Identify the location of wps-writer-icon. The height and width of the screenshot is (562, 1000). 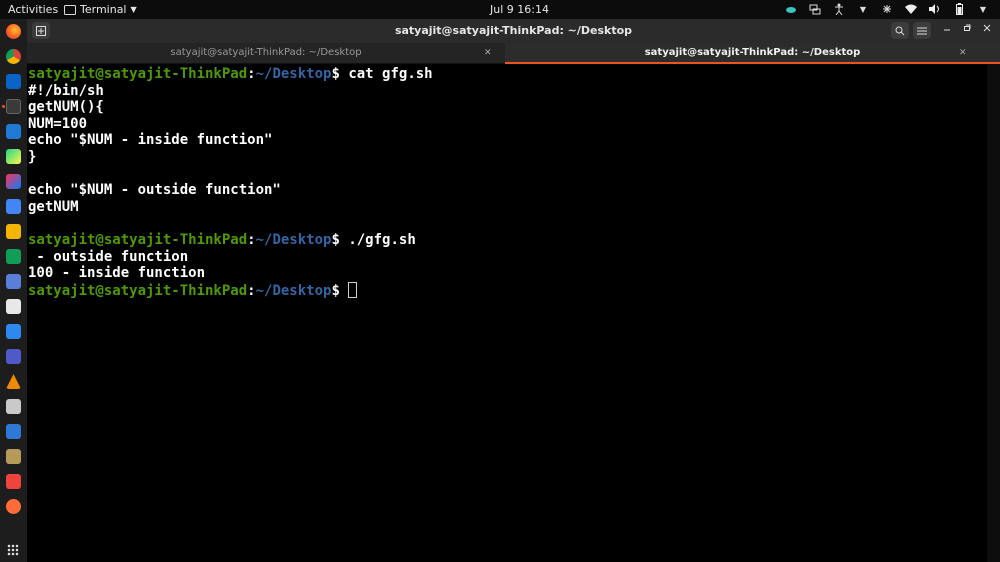
(13, 431).